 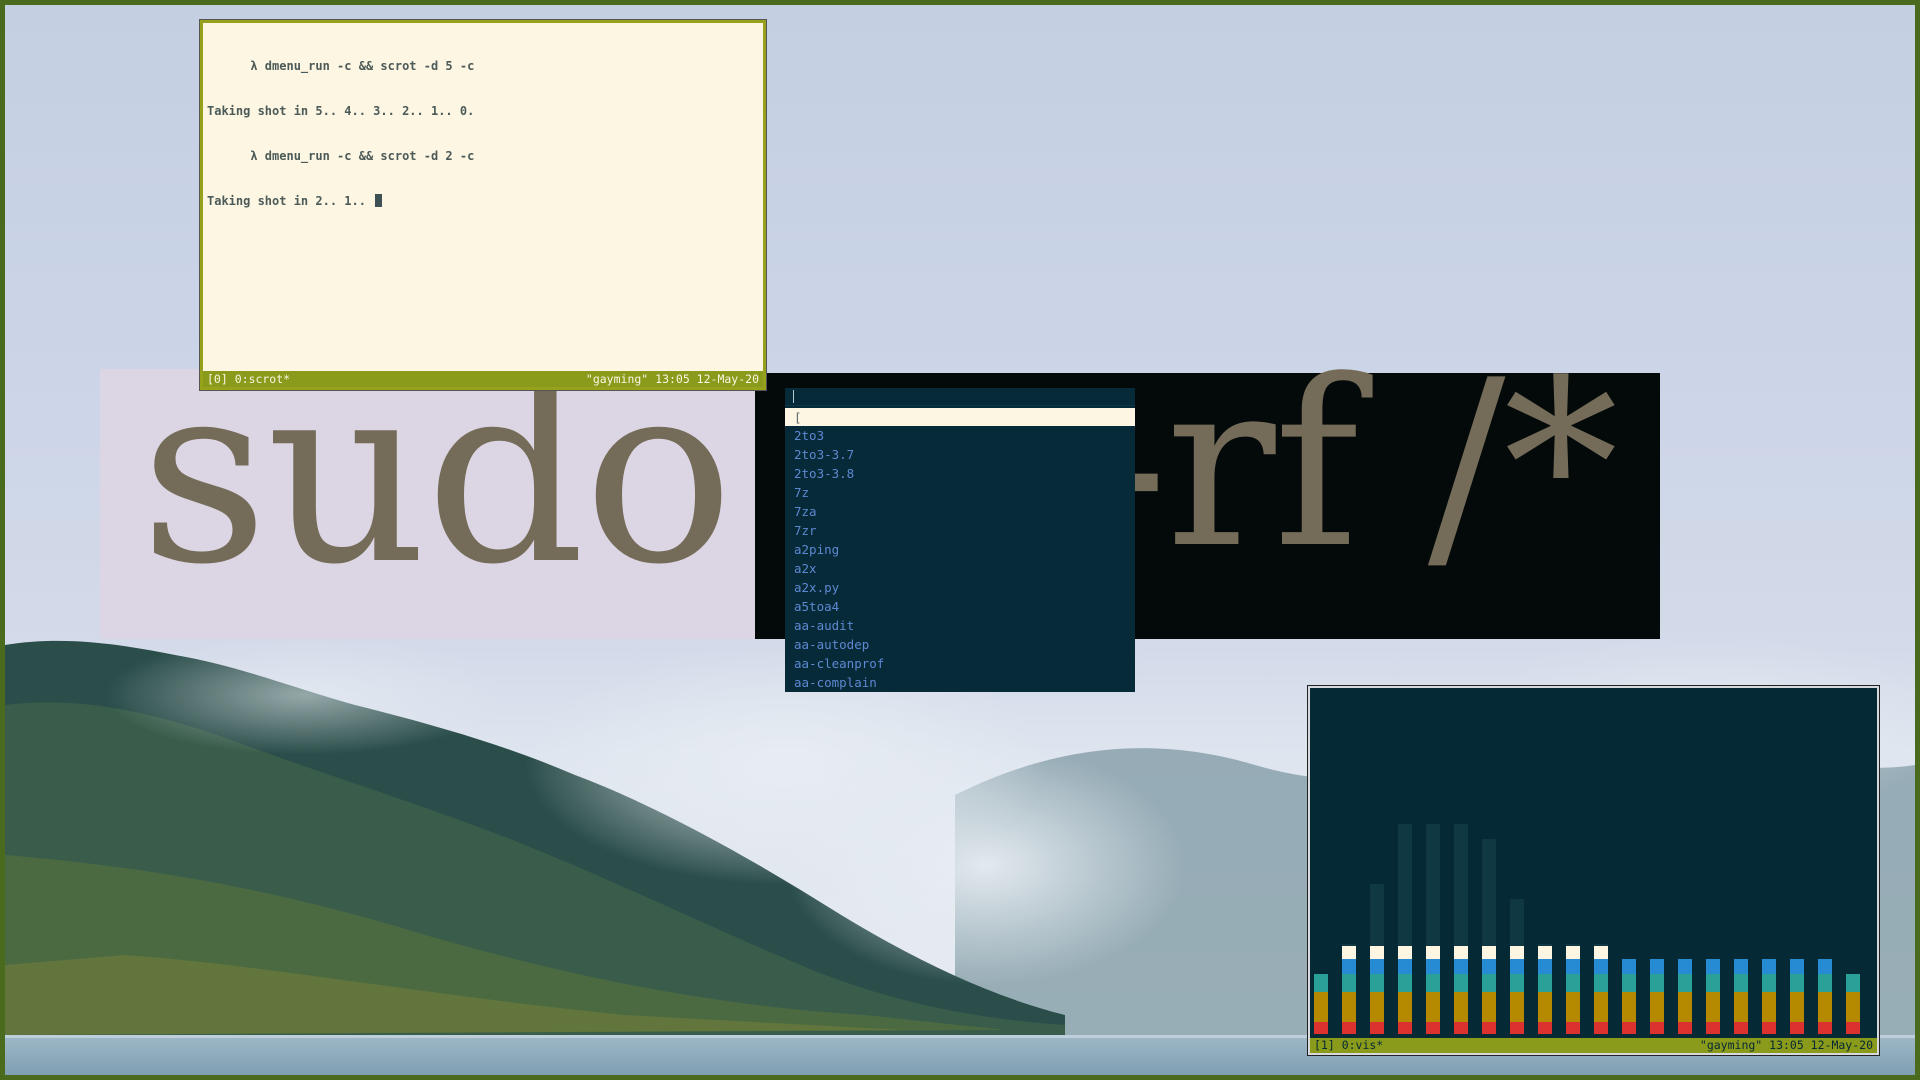 I want to click on dmenu-caret, so click(x=793, y=396).